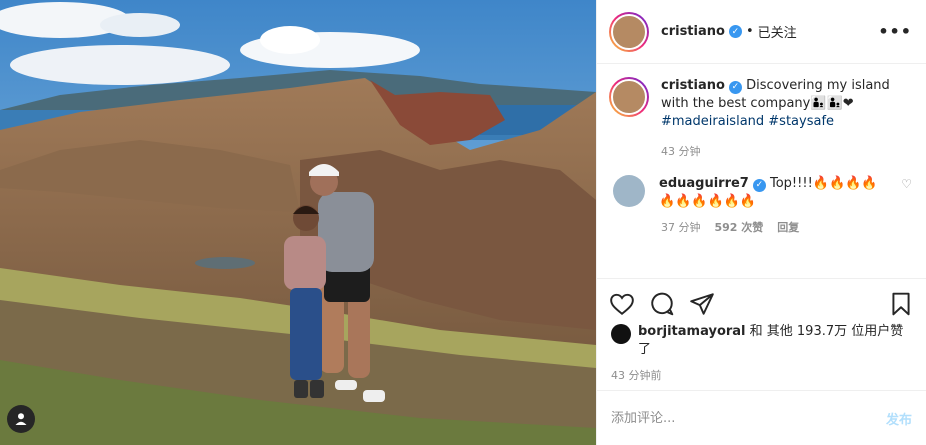 The height and width of the screenshot is (445, 926). I want to click on comment-bubble-icon, so click(662, 304).